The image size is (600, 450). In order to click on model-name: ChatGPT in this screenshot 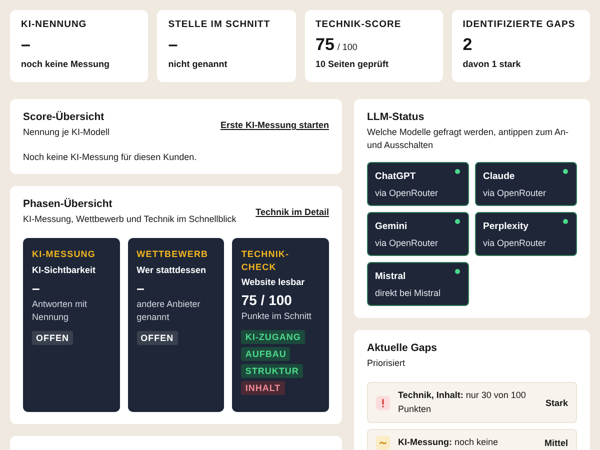, I will do `click(395, 176)`.